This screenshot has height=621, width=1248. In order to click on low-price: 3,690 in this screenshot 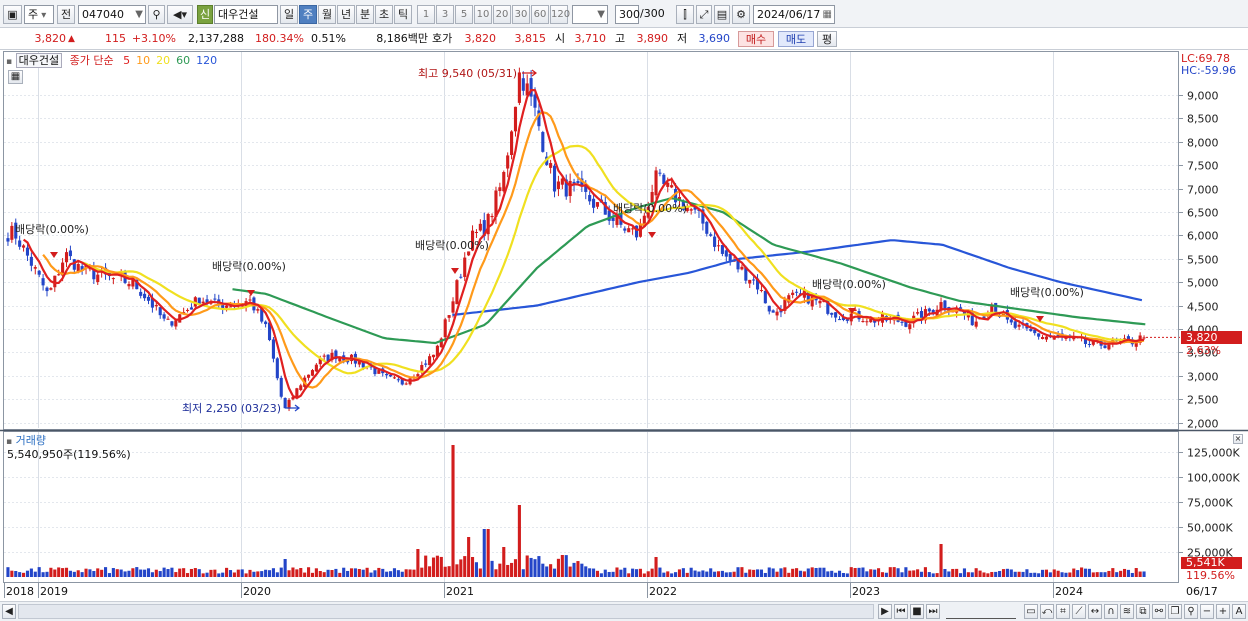, I will do `click(714, 38)`.